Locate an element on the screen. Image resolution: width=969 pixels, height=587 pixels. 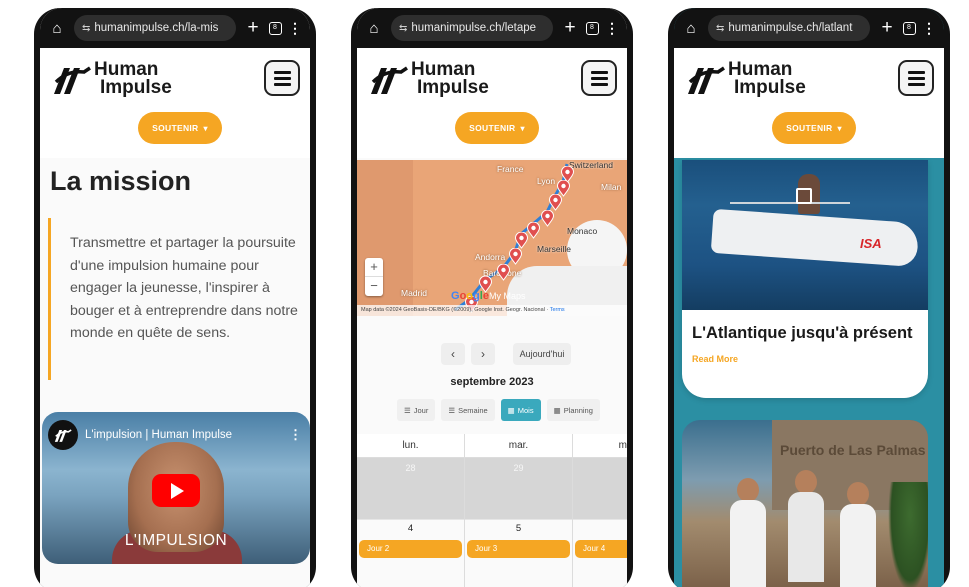
calendar-view-switcher: ☰ Jour ☰ Semaine ▦ Mois ▦ Planning is located at coordinates (498, 410).